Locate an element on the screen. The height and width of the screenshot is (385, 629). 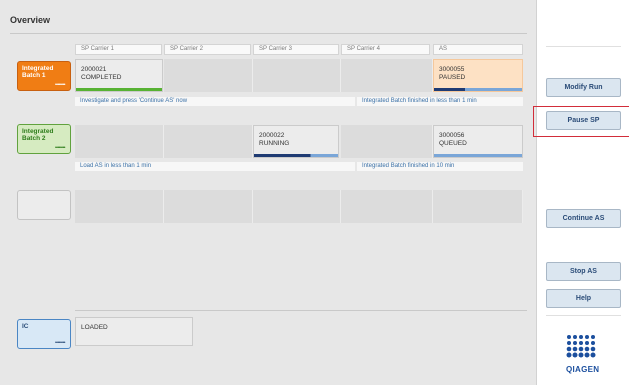
column-header-sp-carrier-2: SP Carrier 2 is located at coordinates (207, 49).